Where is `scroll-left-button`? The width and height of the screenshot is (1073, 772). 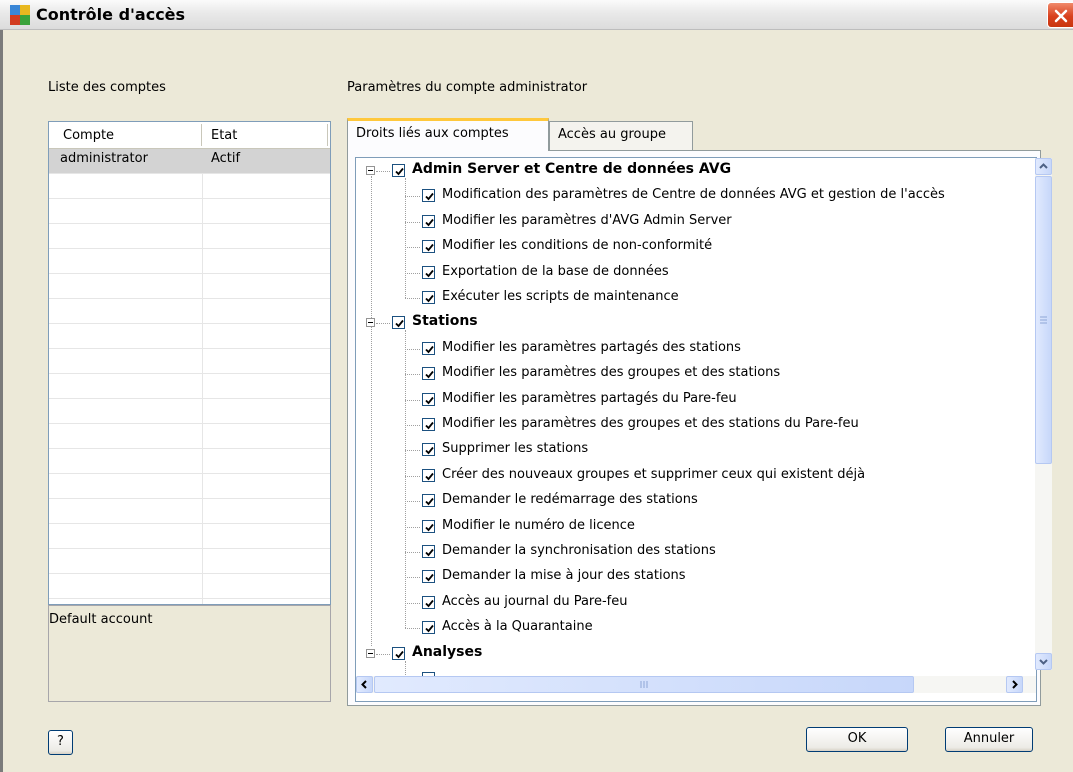
scroll-left-button is located at coordinates (364, 684).